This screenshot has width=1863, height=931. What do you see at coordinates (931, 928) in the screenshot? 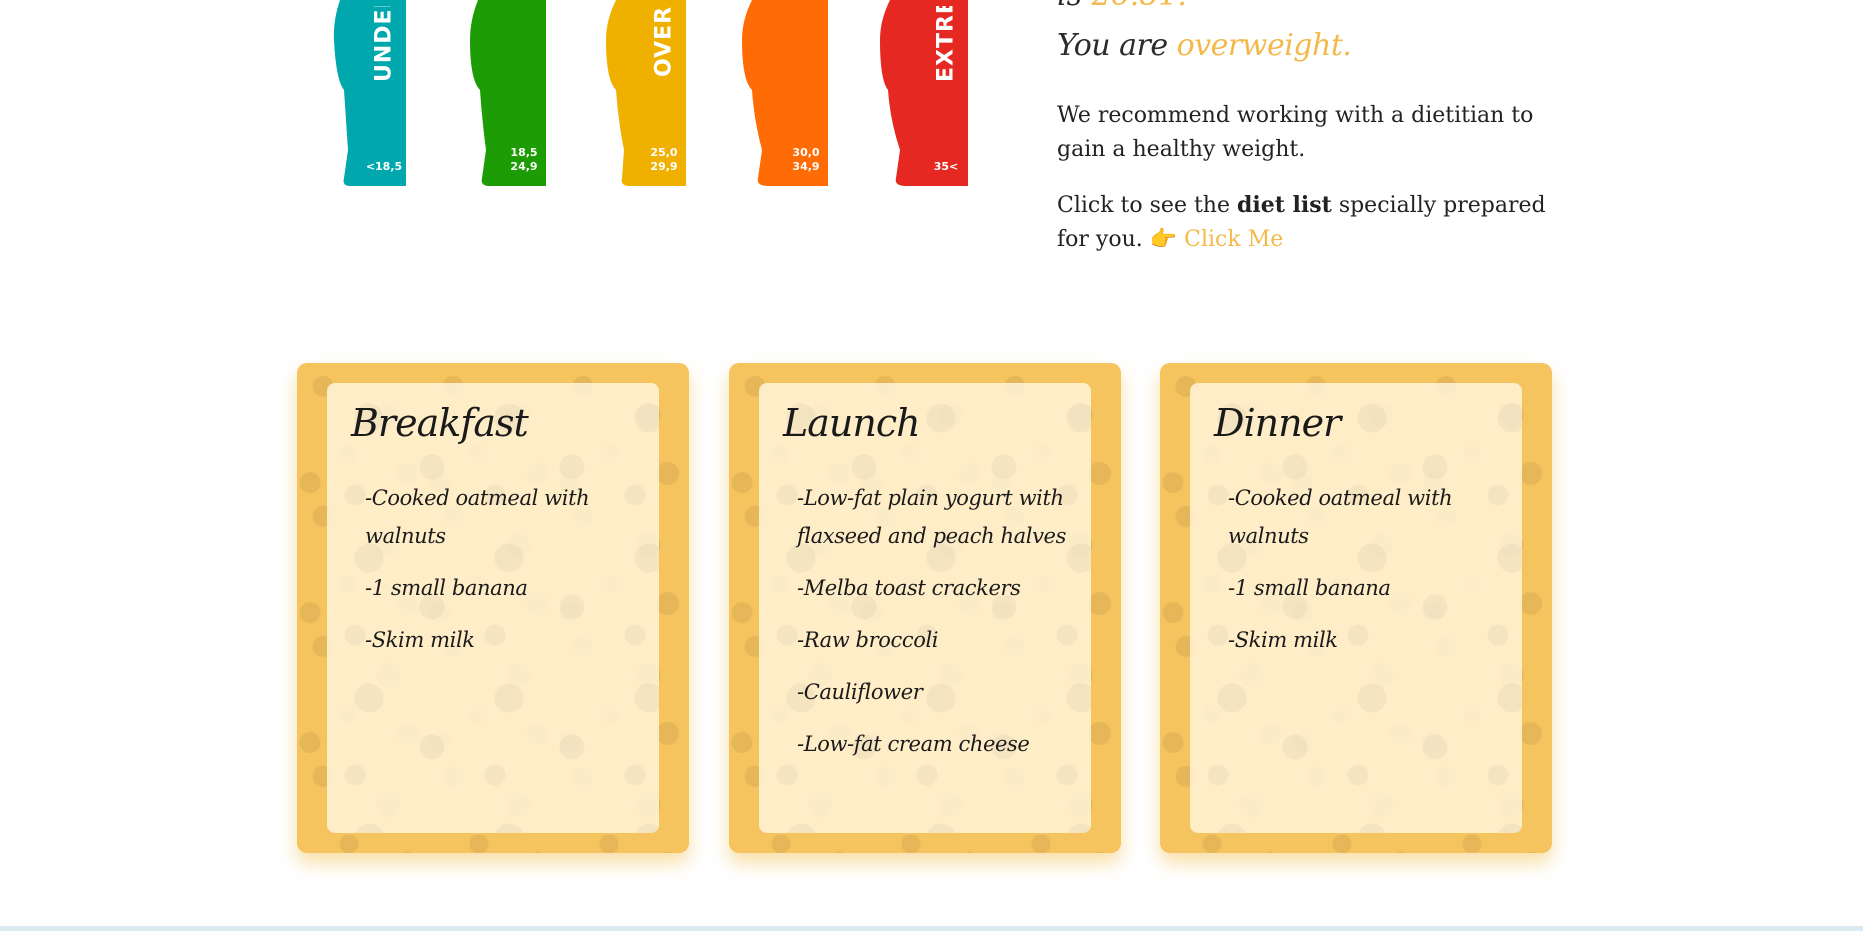
I see `bottom-divider` at bounding box center [931, 928].